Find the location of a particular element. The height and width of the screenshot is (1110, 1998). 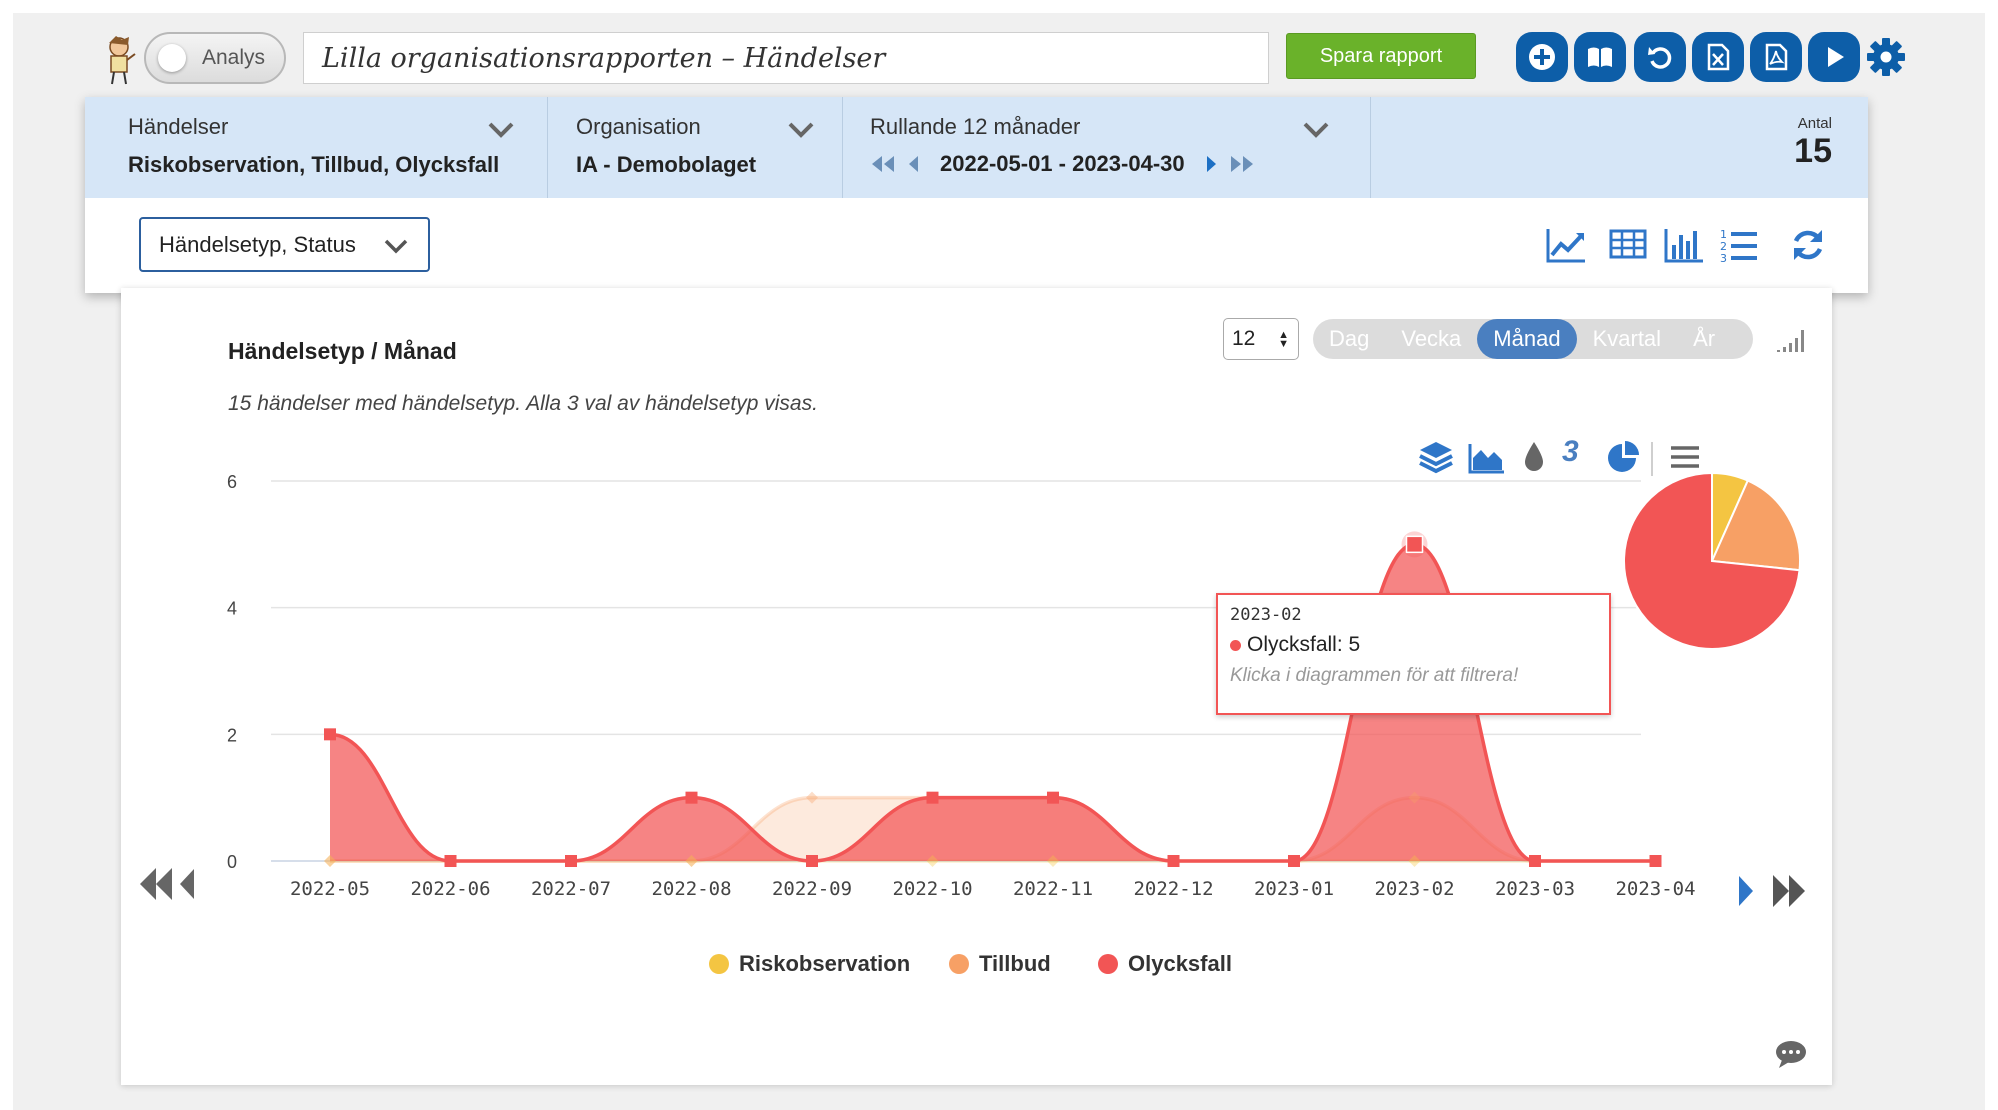

reset-button is located at coordinates (1660, 57).